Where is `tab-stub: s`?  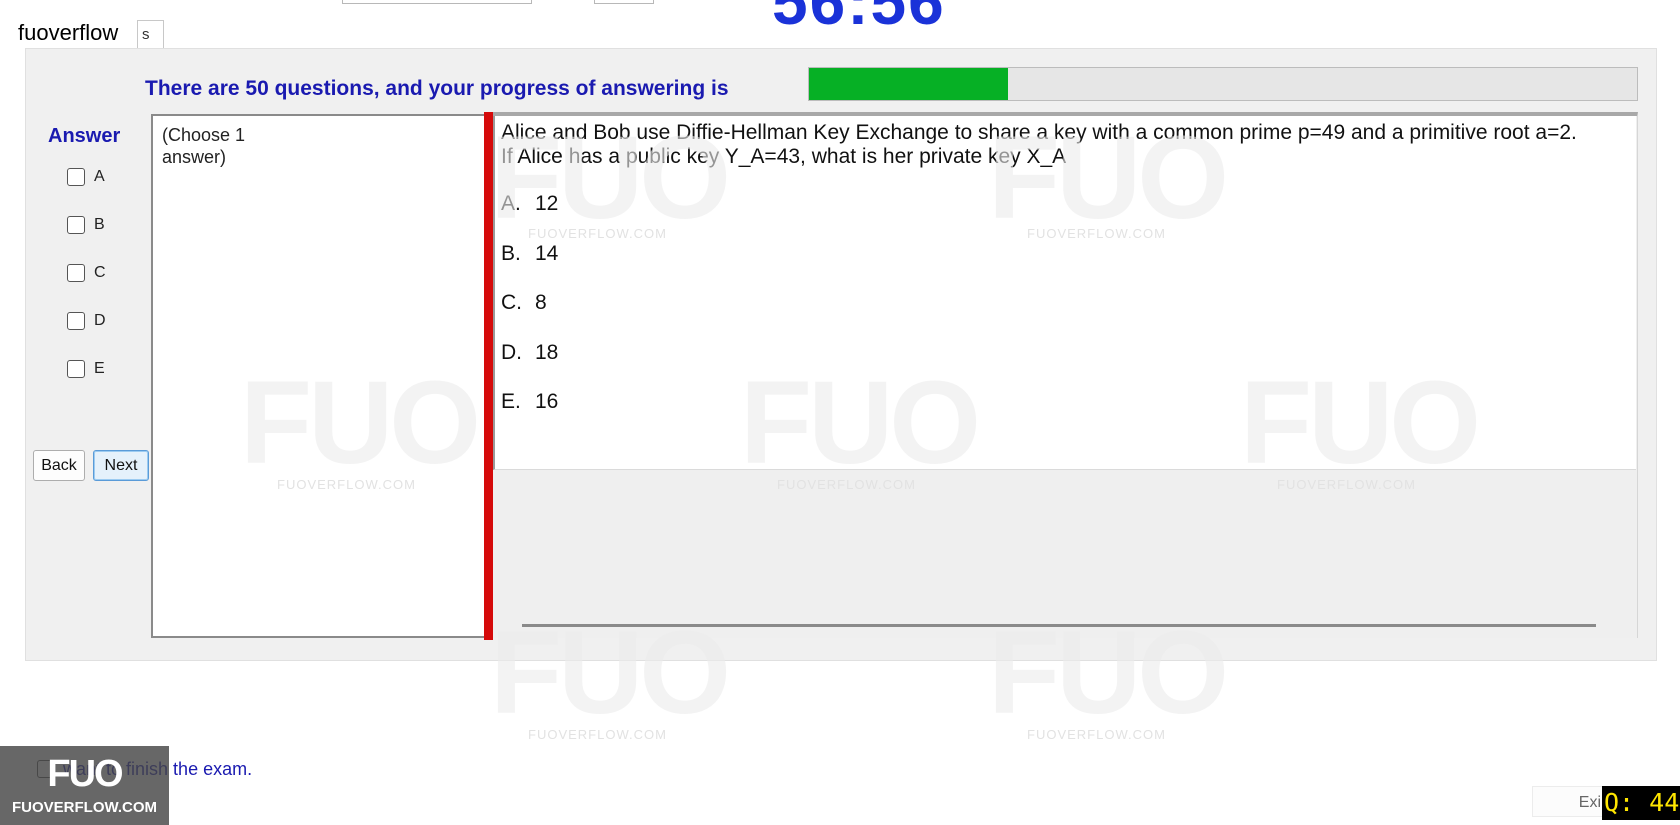 tab-stub: s is located at coordinates (150, 34).